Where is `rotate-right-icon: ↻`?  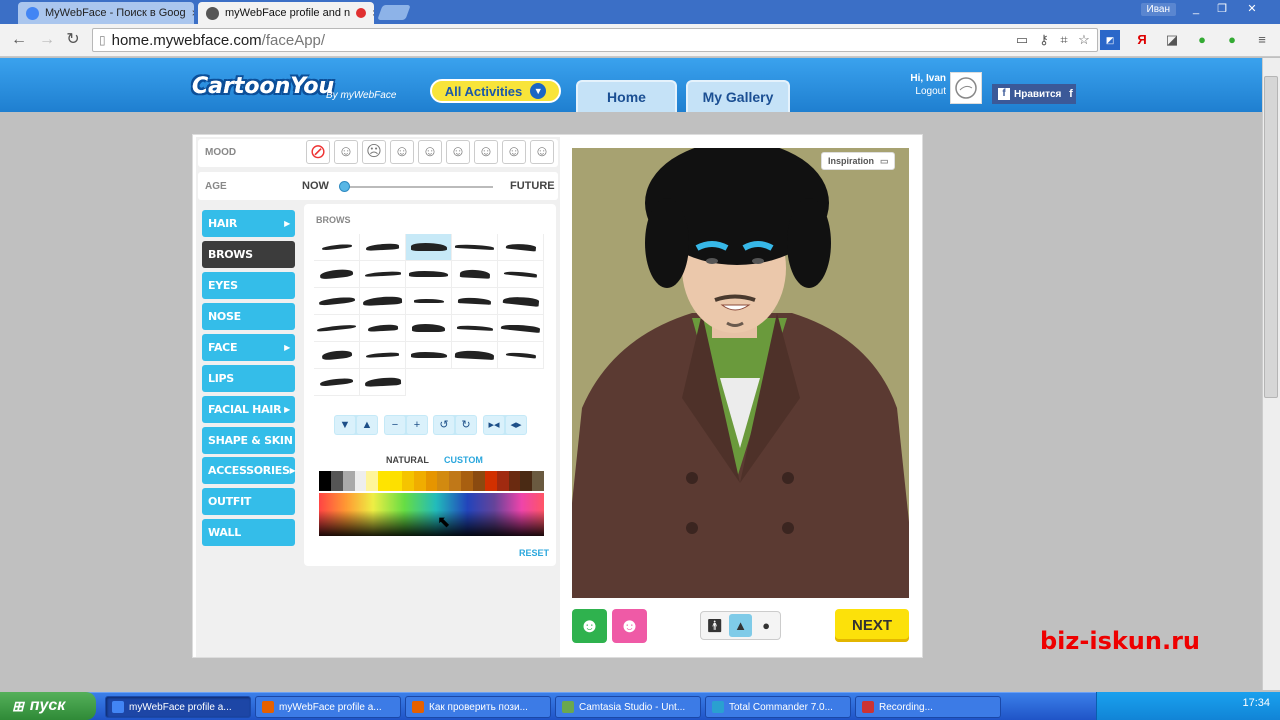 rotate-right-icon: ↻ is located at coordinates (466, 425).